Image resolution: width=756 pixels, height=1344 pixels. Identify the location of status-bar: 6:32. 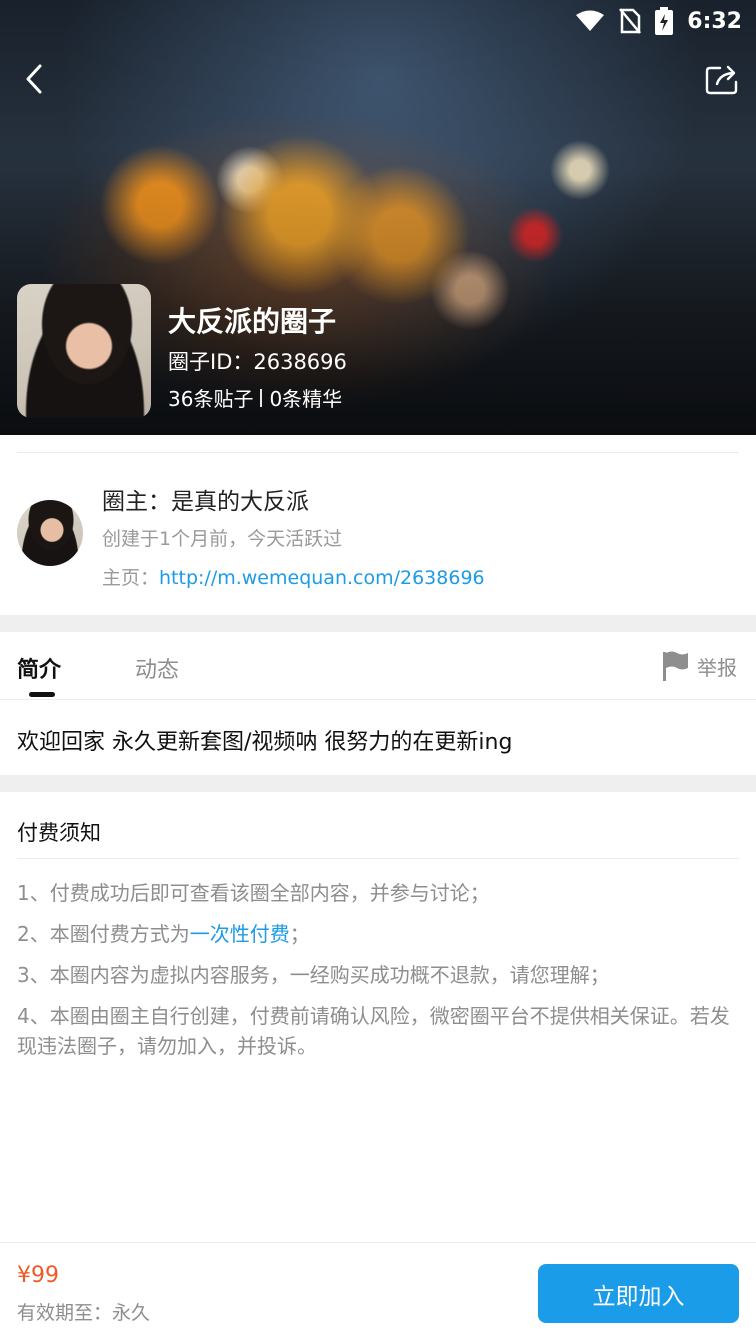
(658, 21).